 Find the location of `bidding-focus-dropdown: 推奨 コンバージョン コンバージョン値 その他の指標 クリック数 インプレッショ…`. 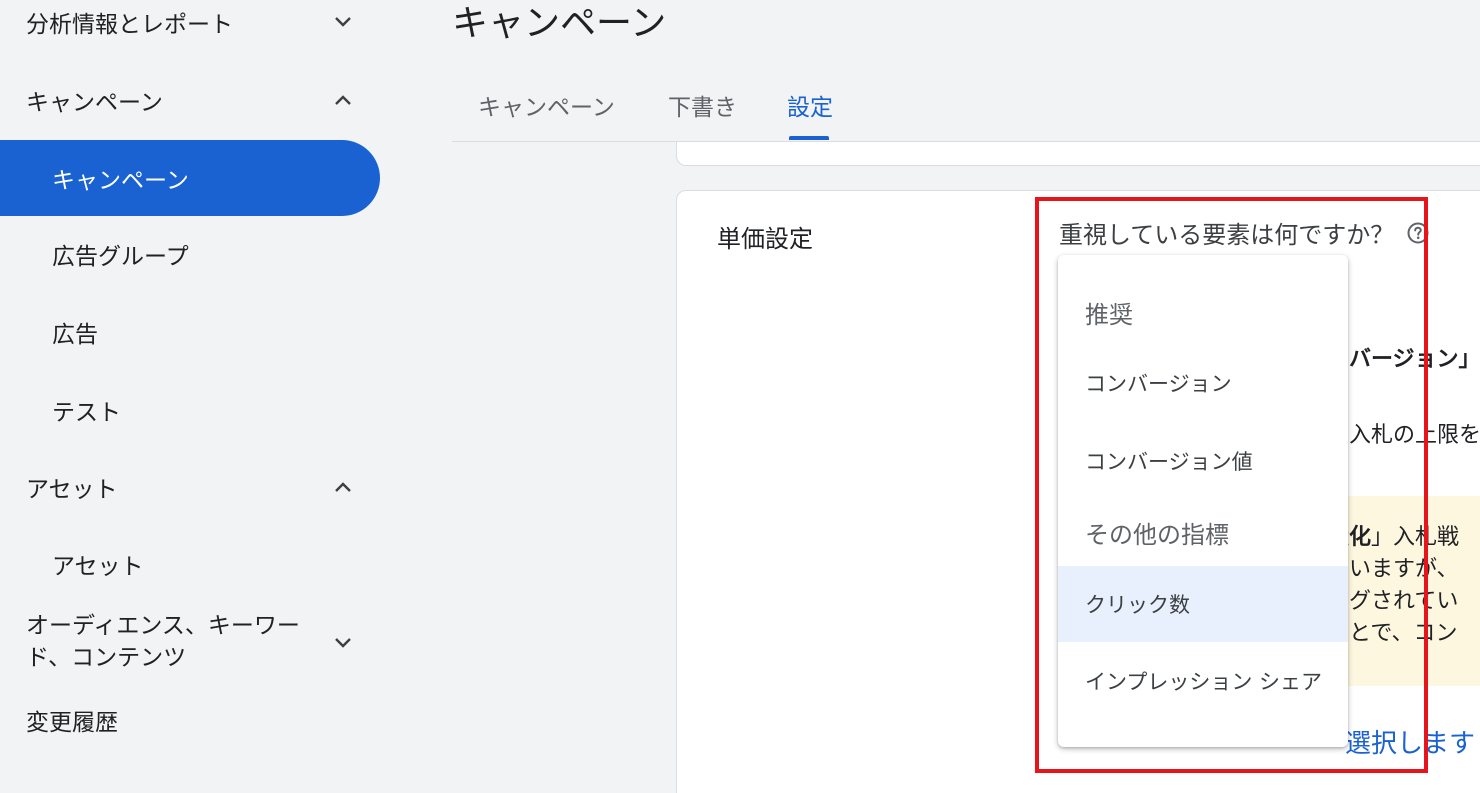

bidding-focus-dropdown: 推奨 コンバージョン コンバージョン値 その他の指標 クリック数 インプレッショ… is located at coordinates (1203, 501).